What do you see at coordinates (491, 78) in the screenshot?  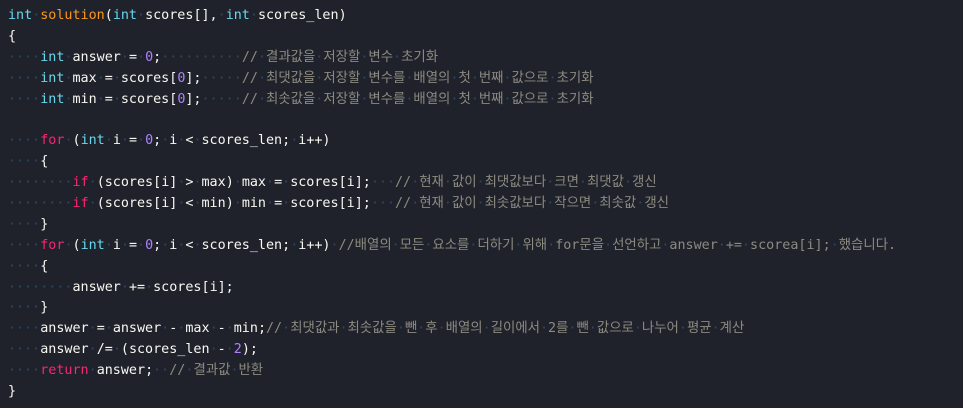 I see `comment-text: 번째` at bounding box center [491, 78].